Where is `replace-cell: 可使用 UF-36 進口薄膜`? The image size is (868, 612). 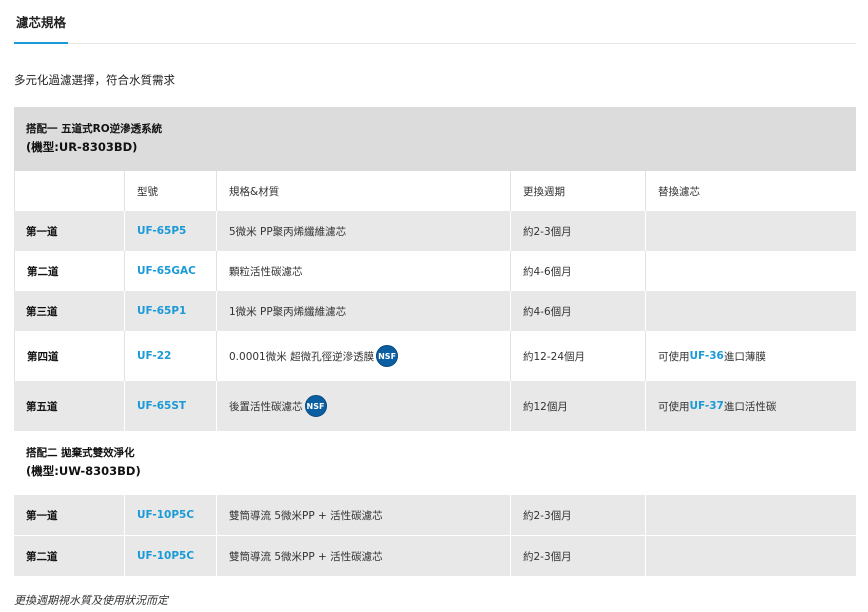
replace-cell: 可使用 UF-36 進口薄膜 is located at coordinates (750, 356).